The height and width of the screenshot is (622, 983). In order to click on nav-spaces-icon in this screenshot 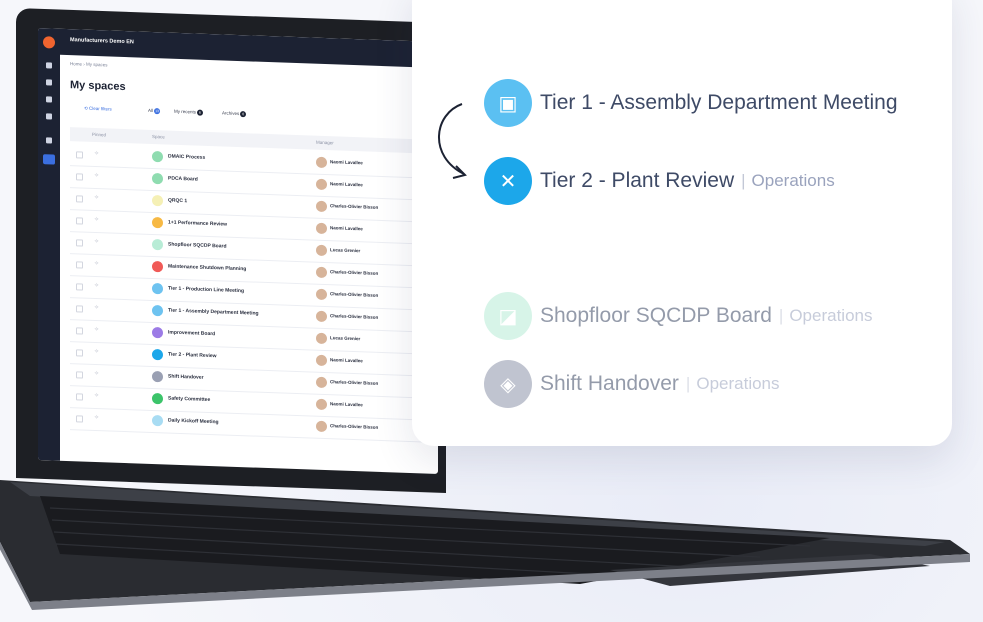, I will do `click(49, 159)`.